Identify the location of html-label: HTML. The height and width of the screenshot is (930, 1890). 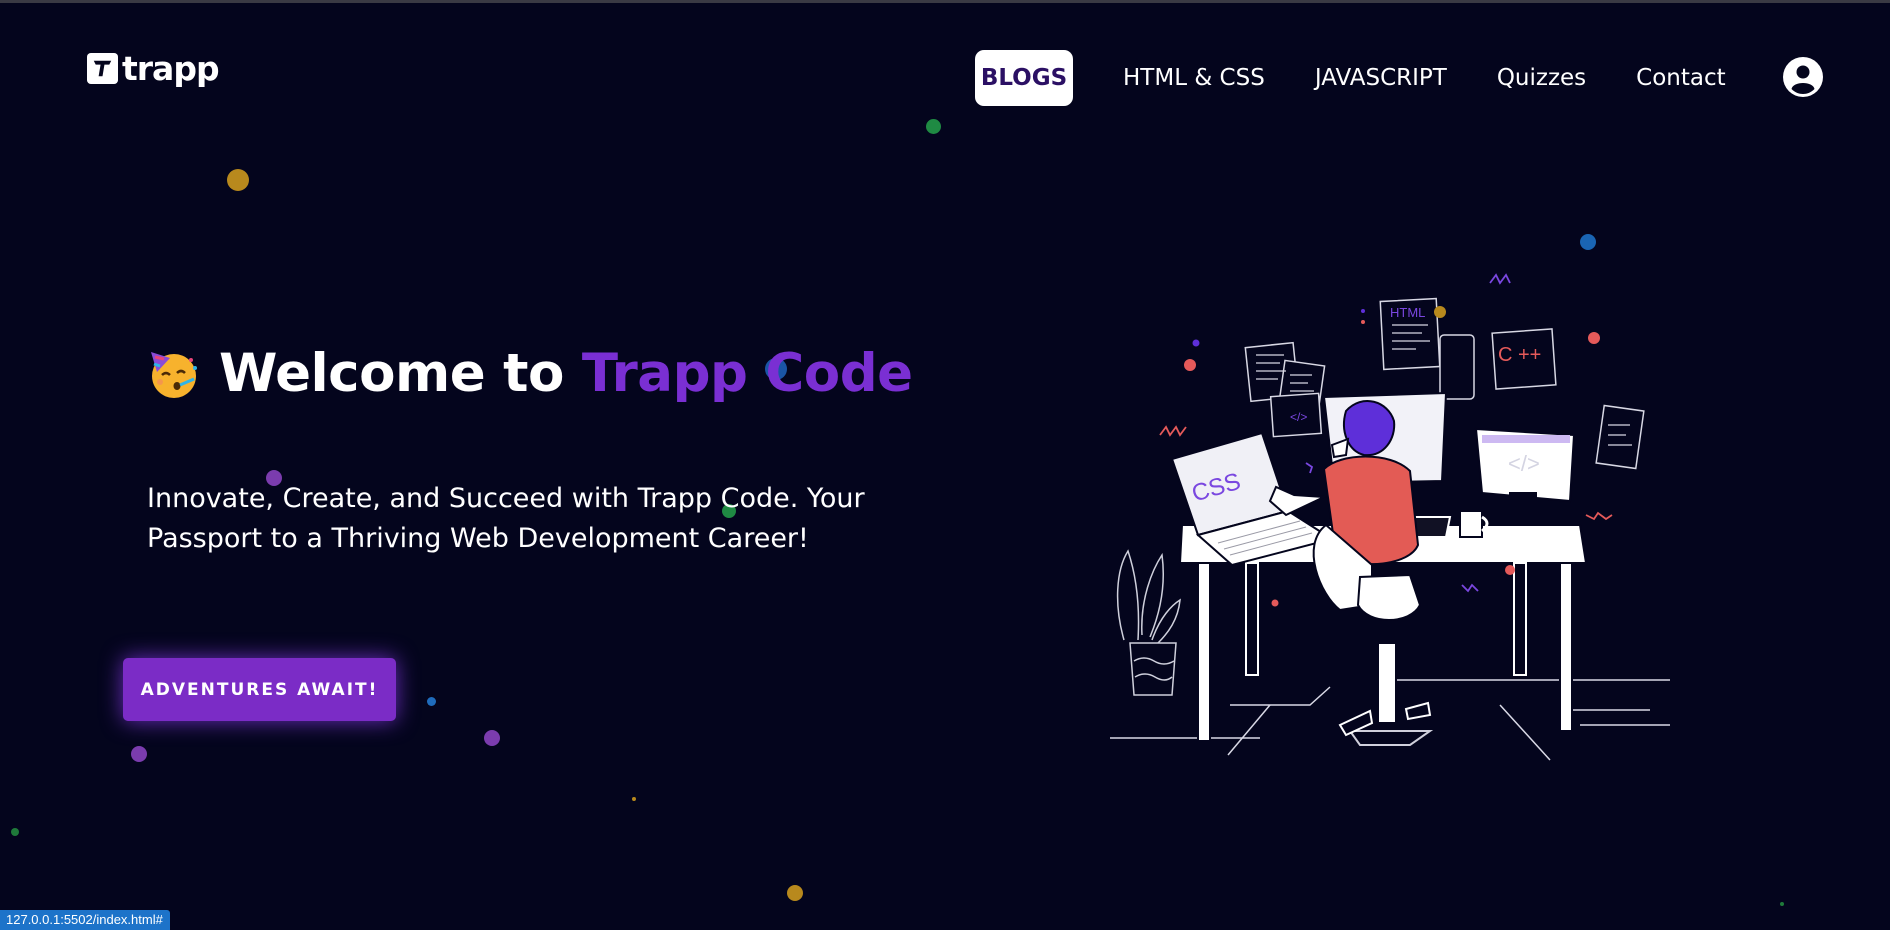
(1407, 312).